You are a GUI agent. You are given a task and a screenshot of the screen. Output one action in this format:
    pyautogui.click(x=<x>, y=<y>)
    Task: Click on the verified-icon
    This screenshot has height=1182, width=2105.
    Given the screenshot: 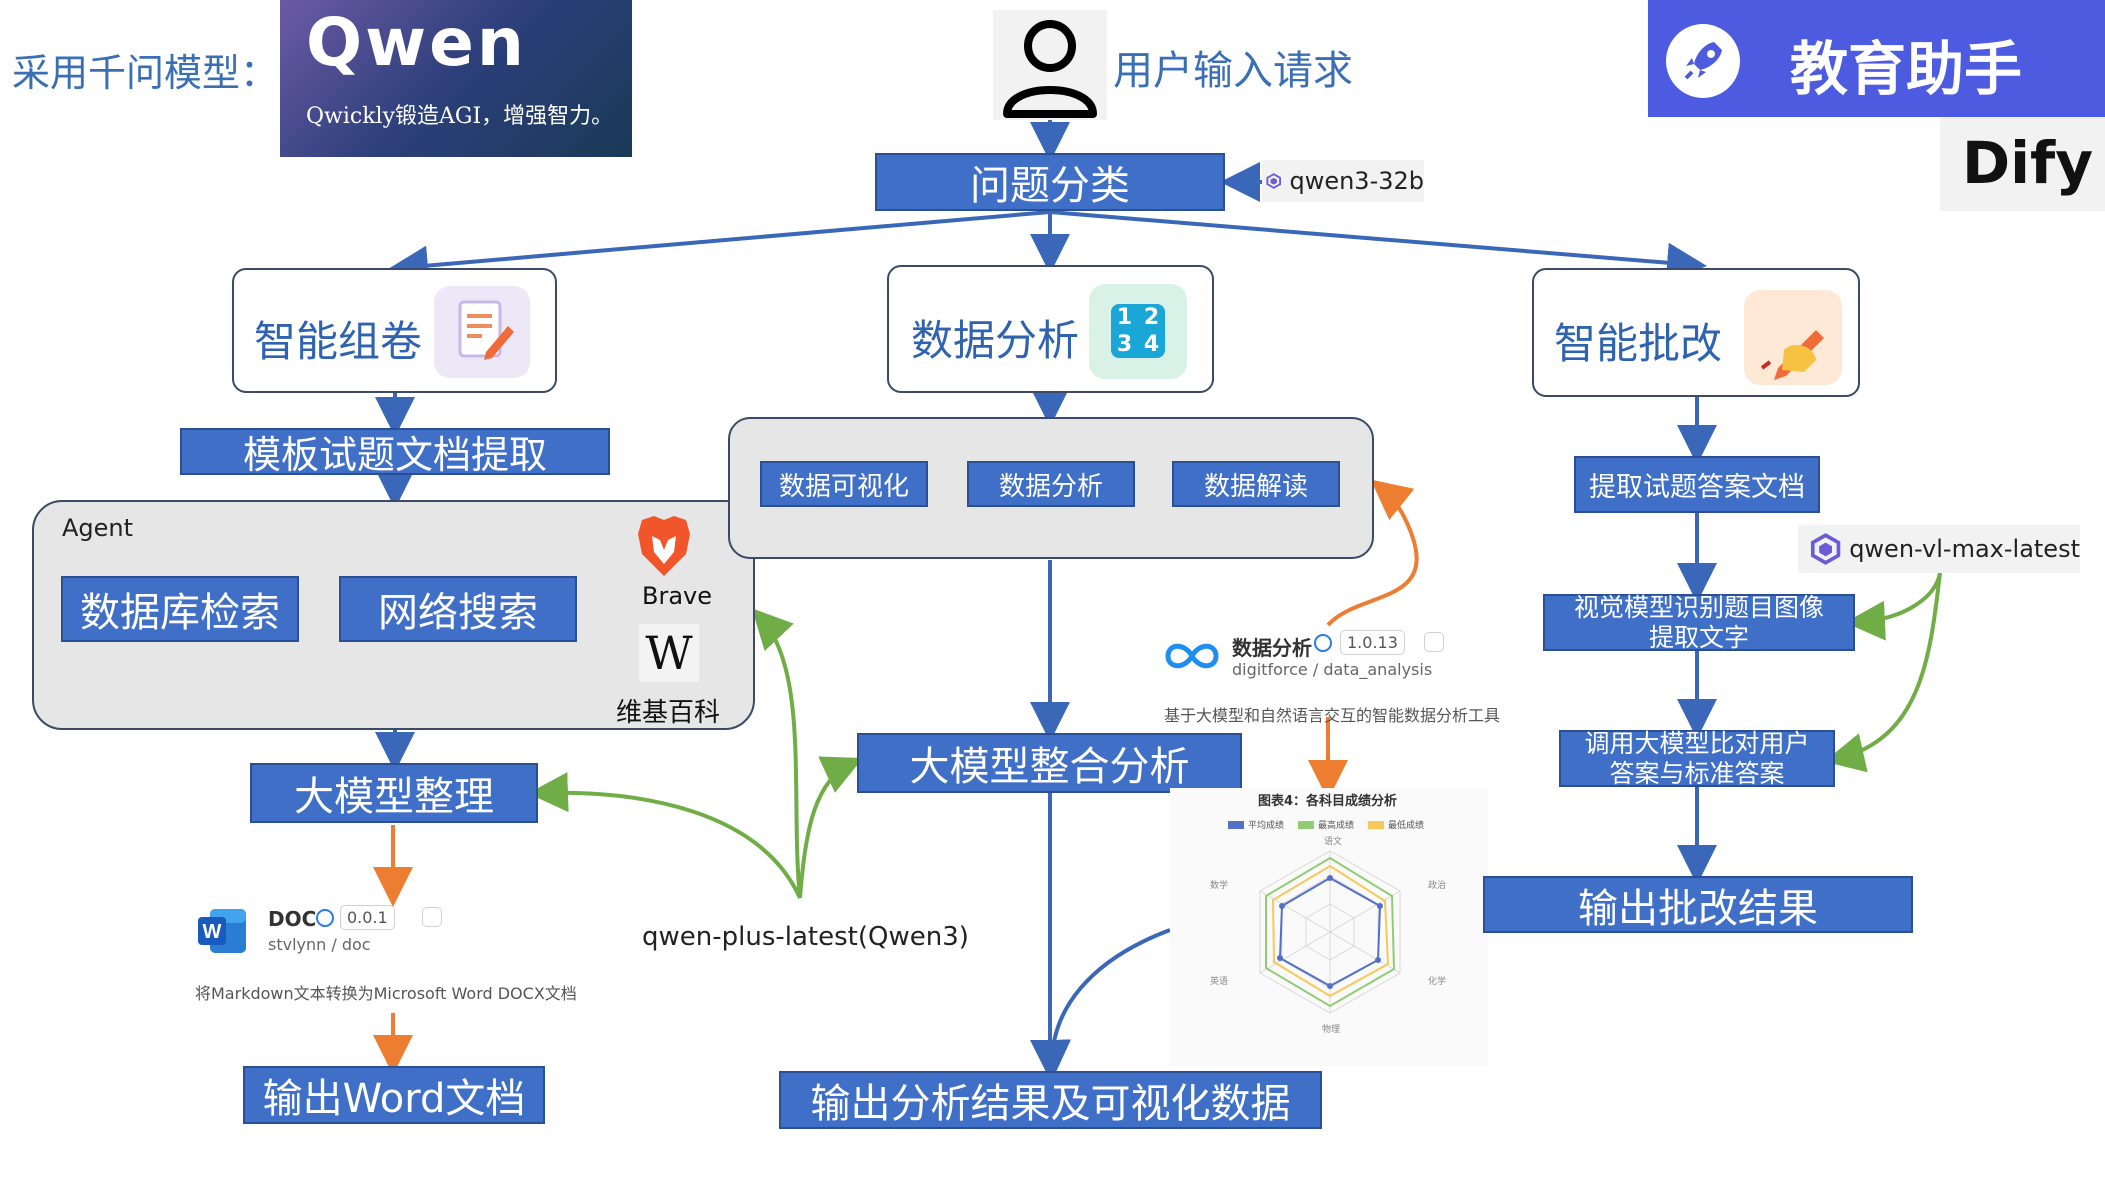 What is the action you would take?
    pyautogui.click(x=325, y=918)
    